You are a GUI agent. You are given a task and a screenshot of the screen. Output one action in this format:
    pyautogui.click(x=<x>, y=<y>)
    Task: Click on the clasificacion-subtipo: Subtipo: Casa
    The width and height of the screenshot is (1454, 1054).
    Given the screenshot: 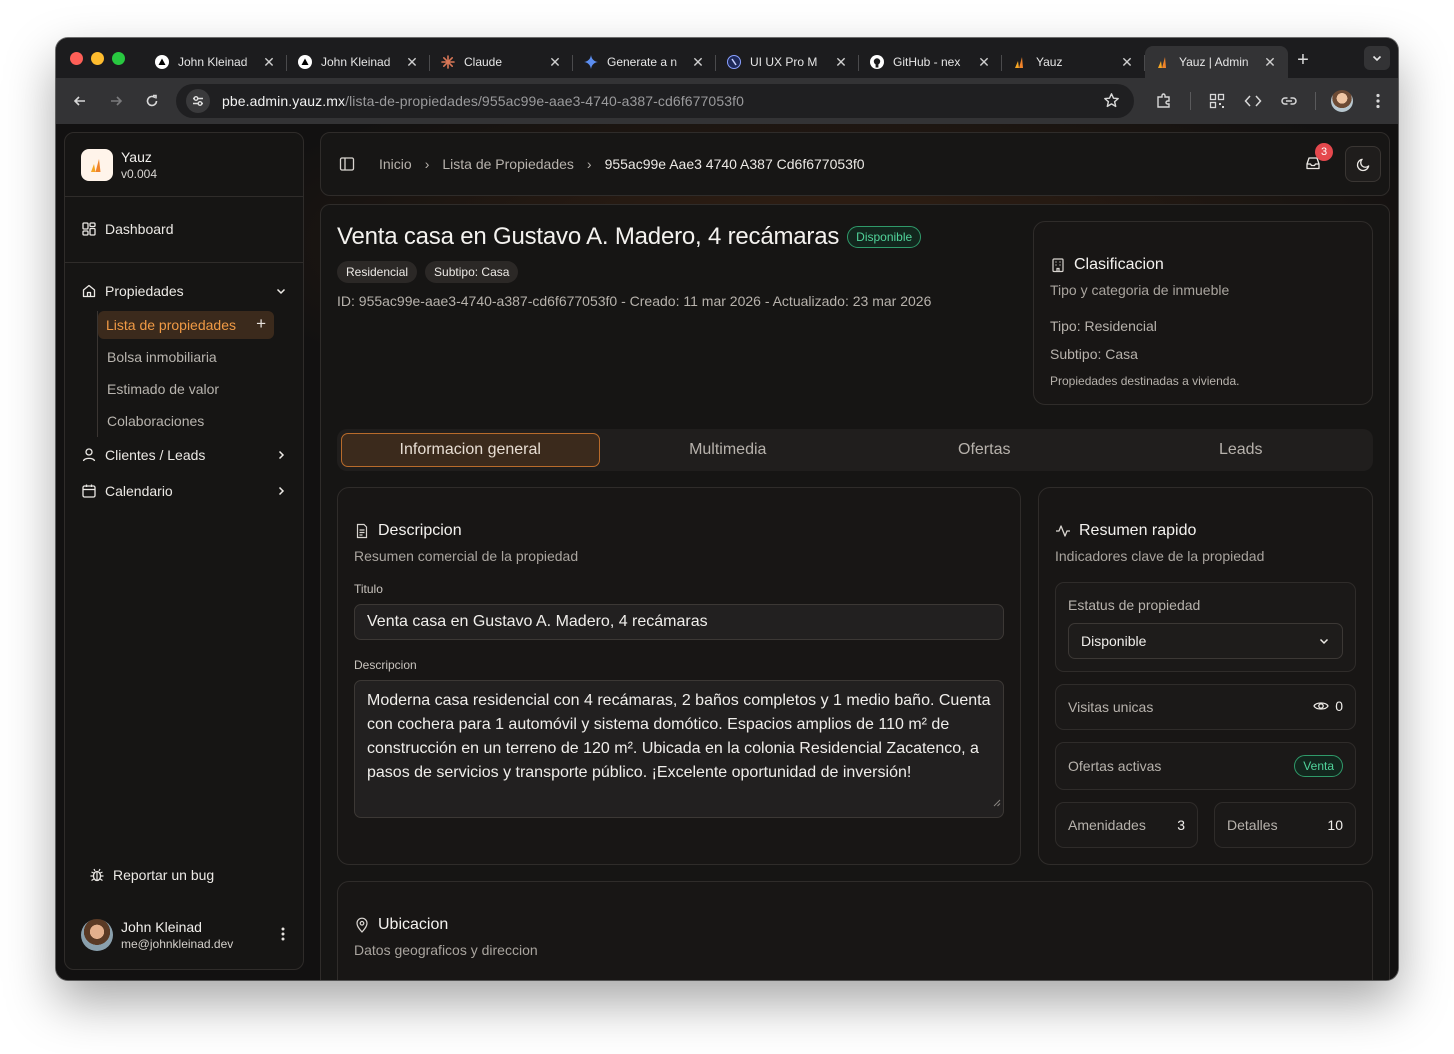 What is the action you would take?
    pyautogui.click(x=1094, y=354)
    